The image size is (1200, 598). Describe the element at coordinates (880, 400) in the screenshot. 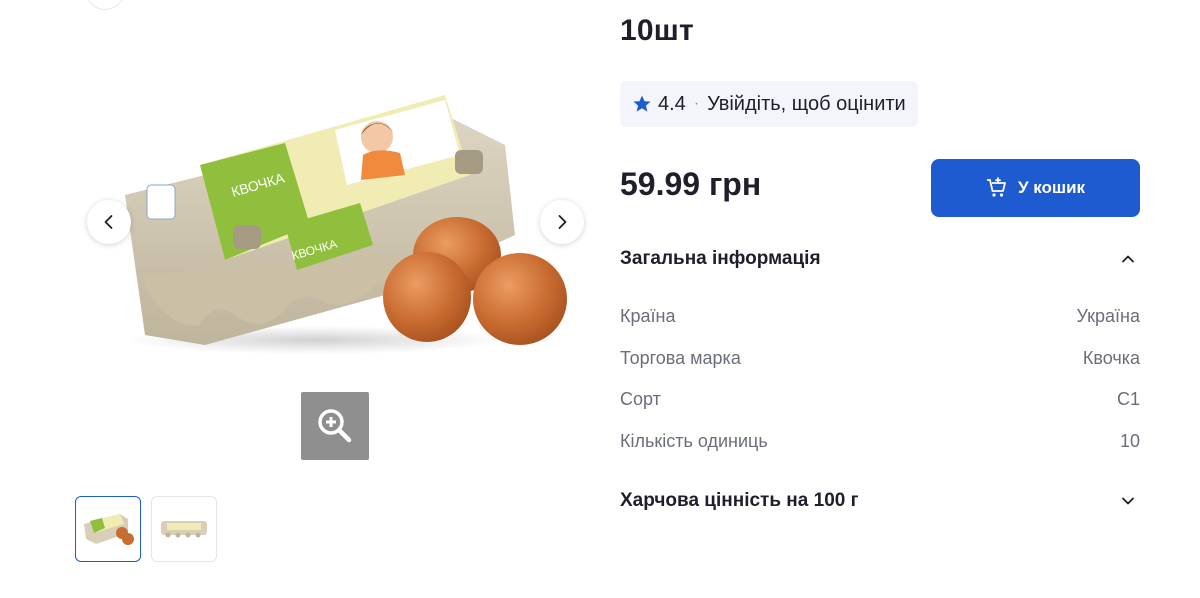

I see `spec-row-grade: Сорт С1` at that location.